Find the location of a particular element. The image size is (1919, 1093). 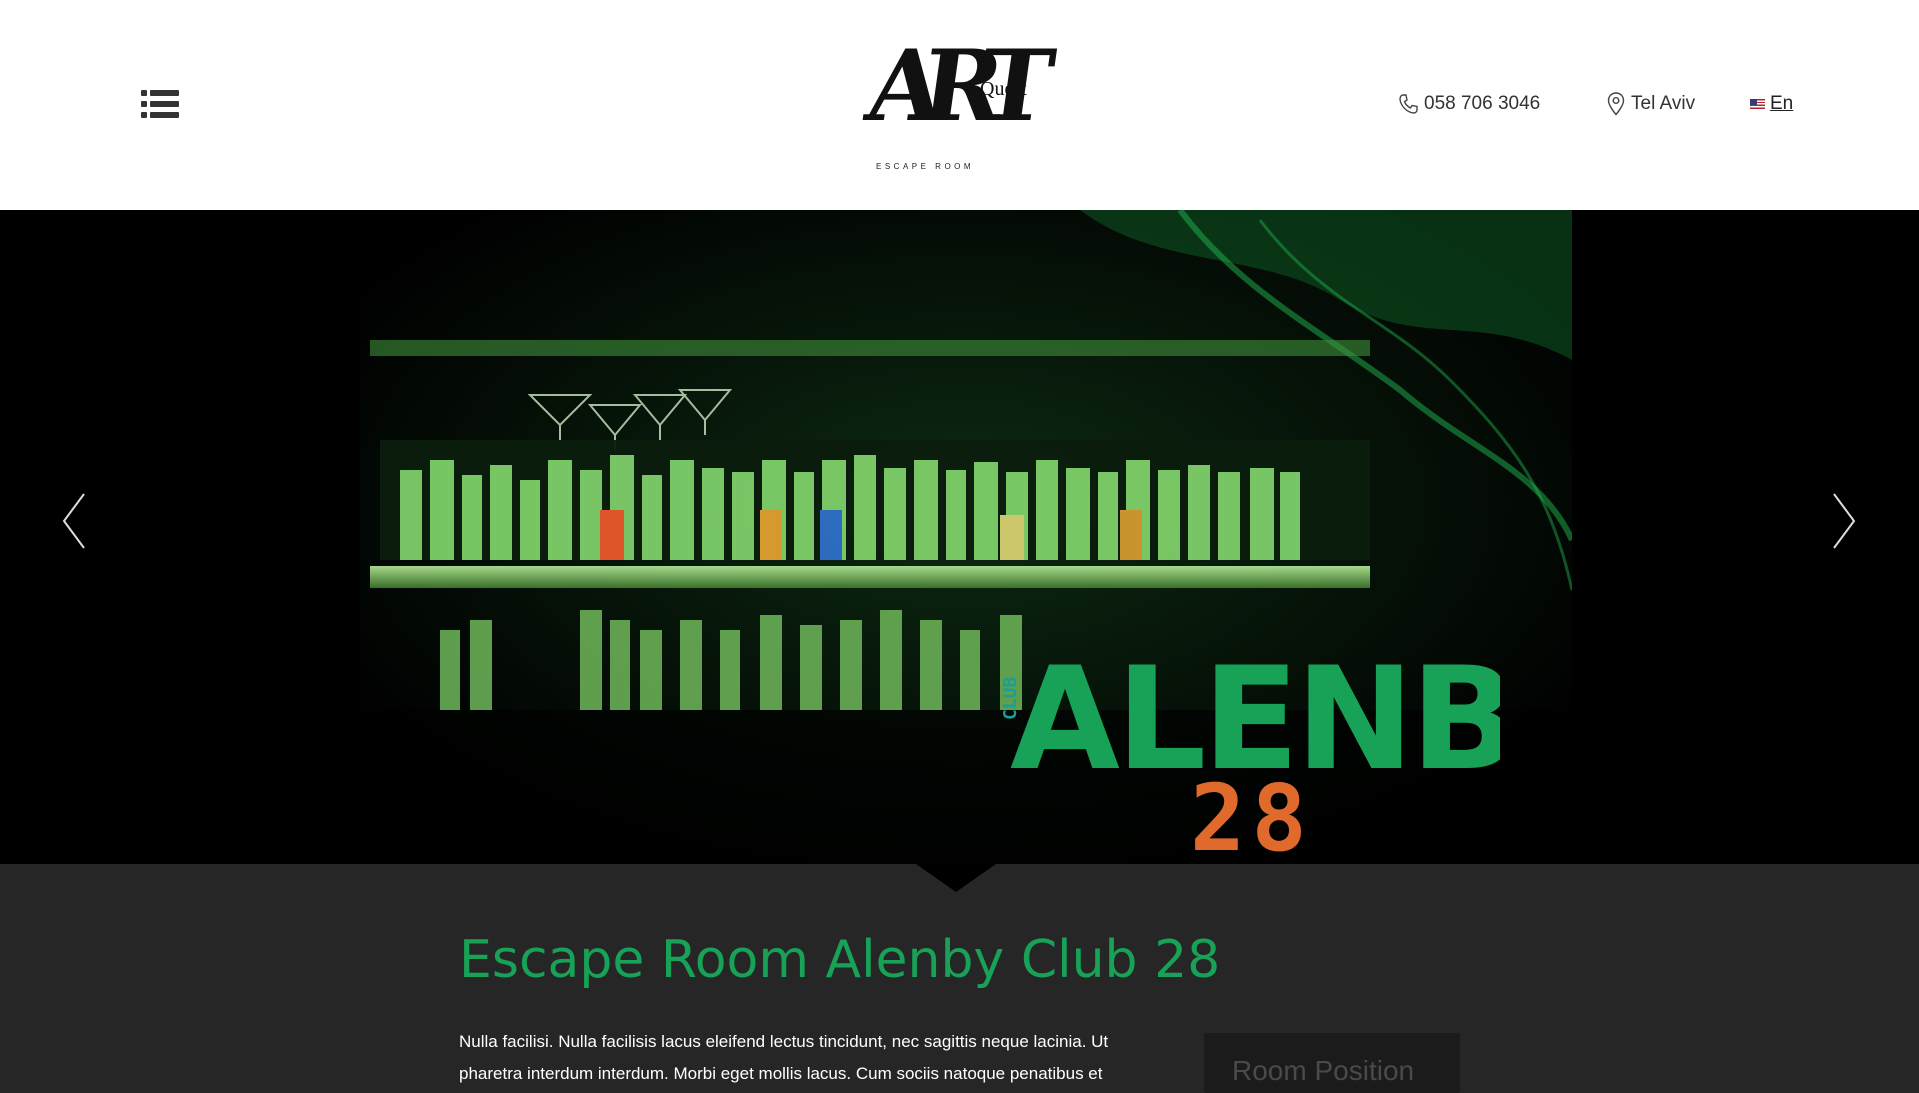

map-pin-icon is located at coordinates (1616, 104).